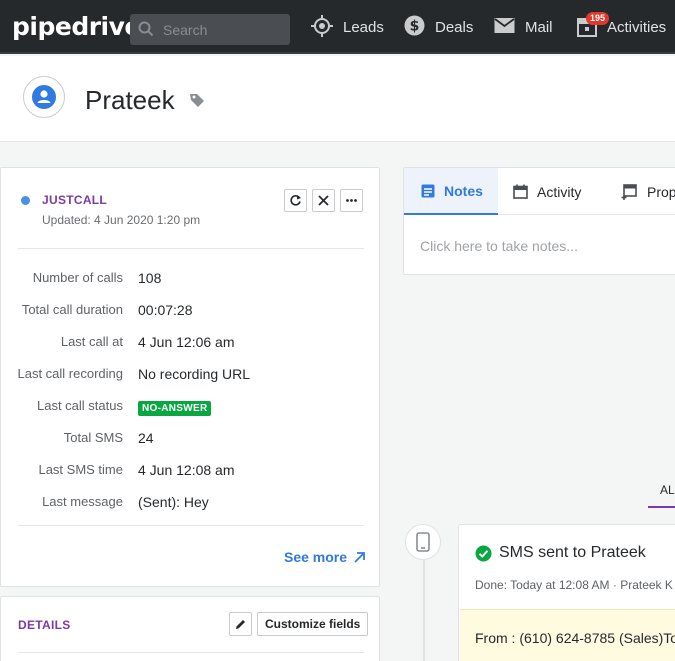 The width and height of the screenshot is (675, 661). I want to click on external-arrow-icon, so click(359, 557).